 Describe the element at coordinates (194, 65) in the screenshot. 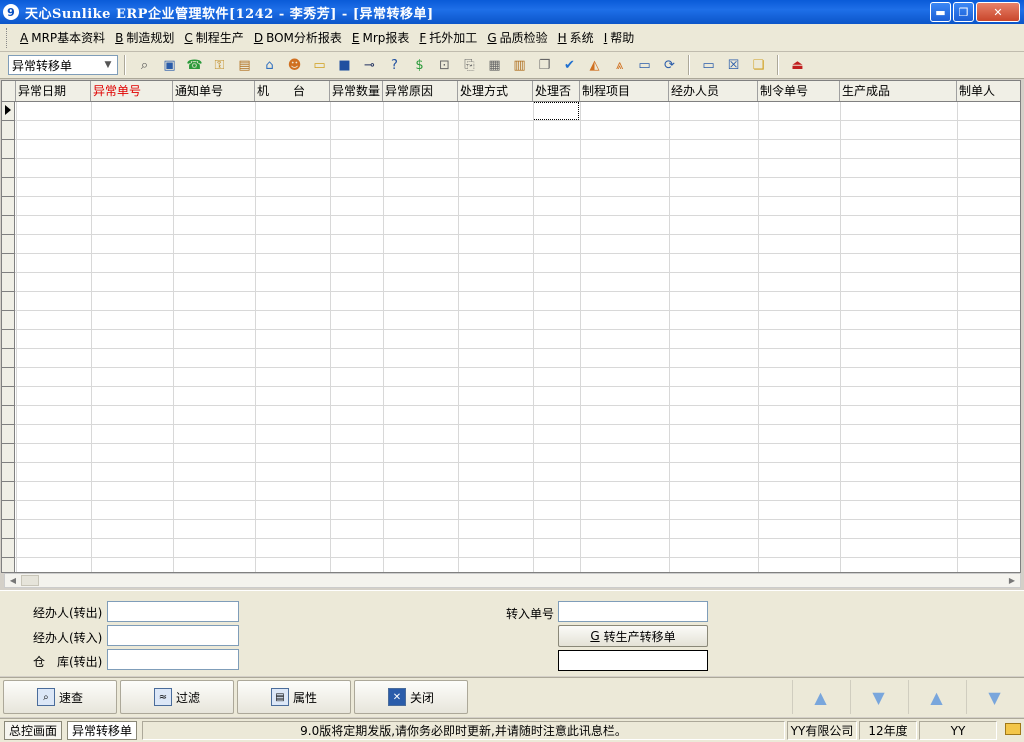

I see `phone-icon: ☎` at that location.